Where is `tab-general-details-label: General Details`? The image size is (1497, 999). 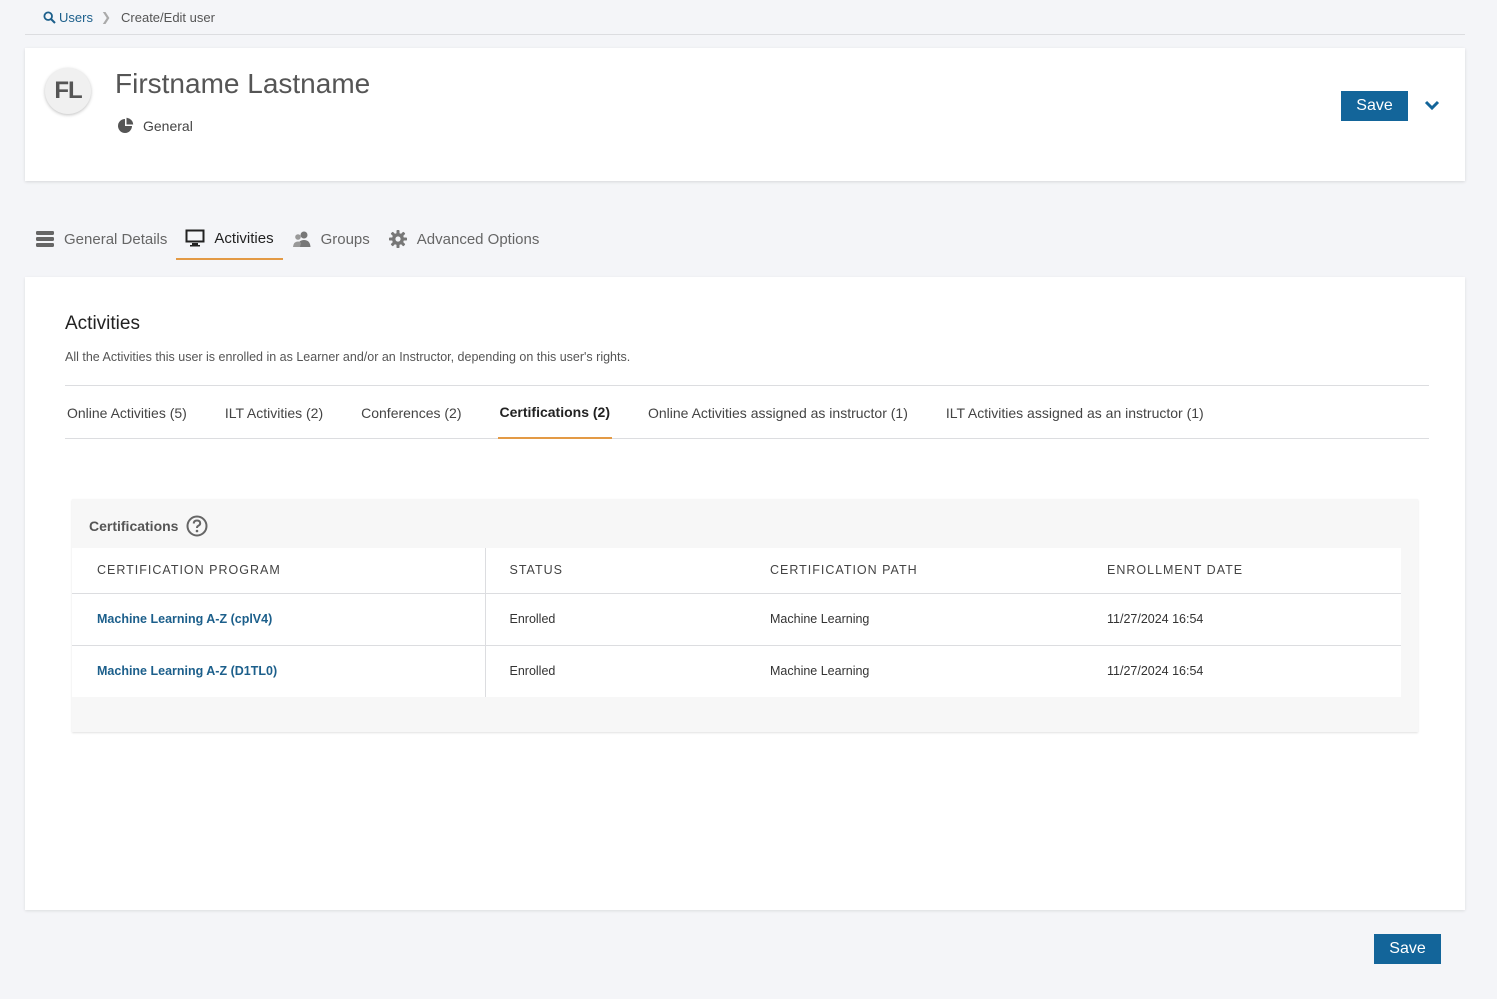 tab-general-details-label: General Details is located at coordinates (116, 239).